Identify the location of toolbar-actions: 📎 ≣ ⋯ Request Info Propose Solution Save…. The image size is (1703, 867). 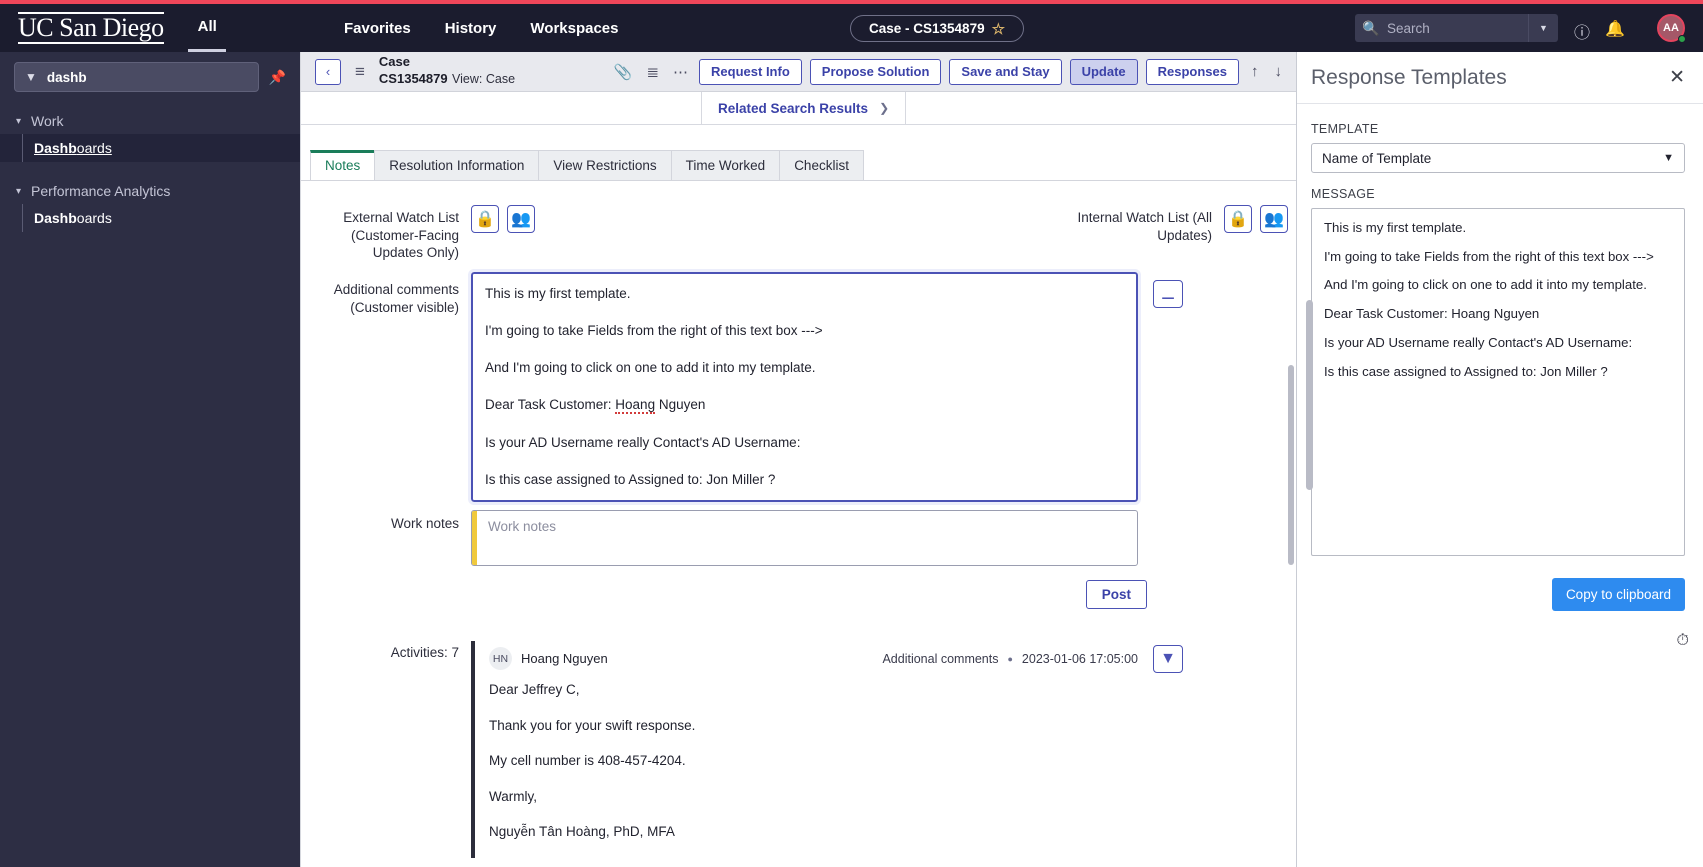
(949, 71).